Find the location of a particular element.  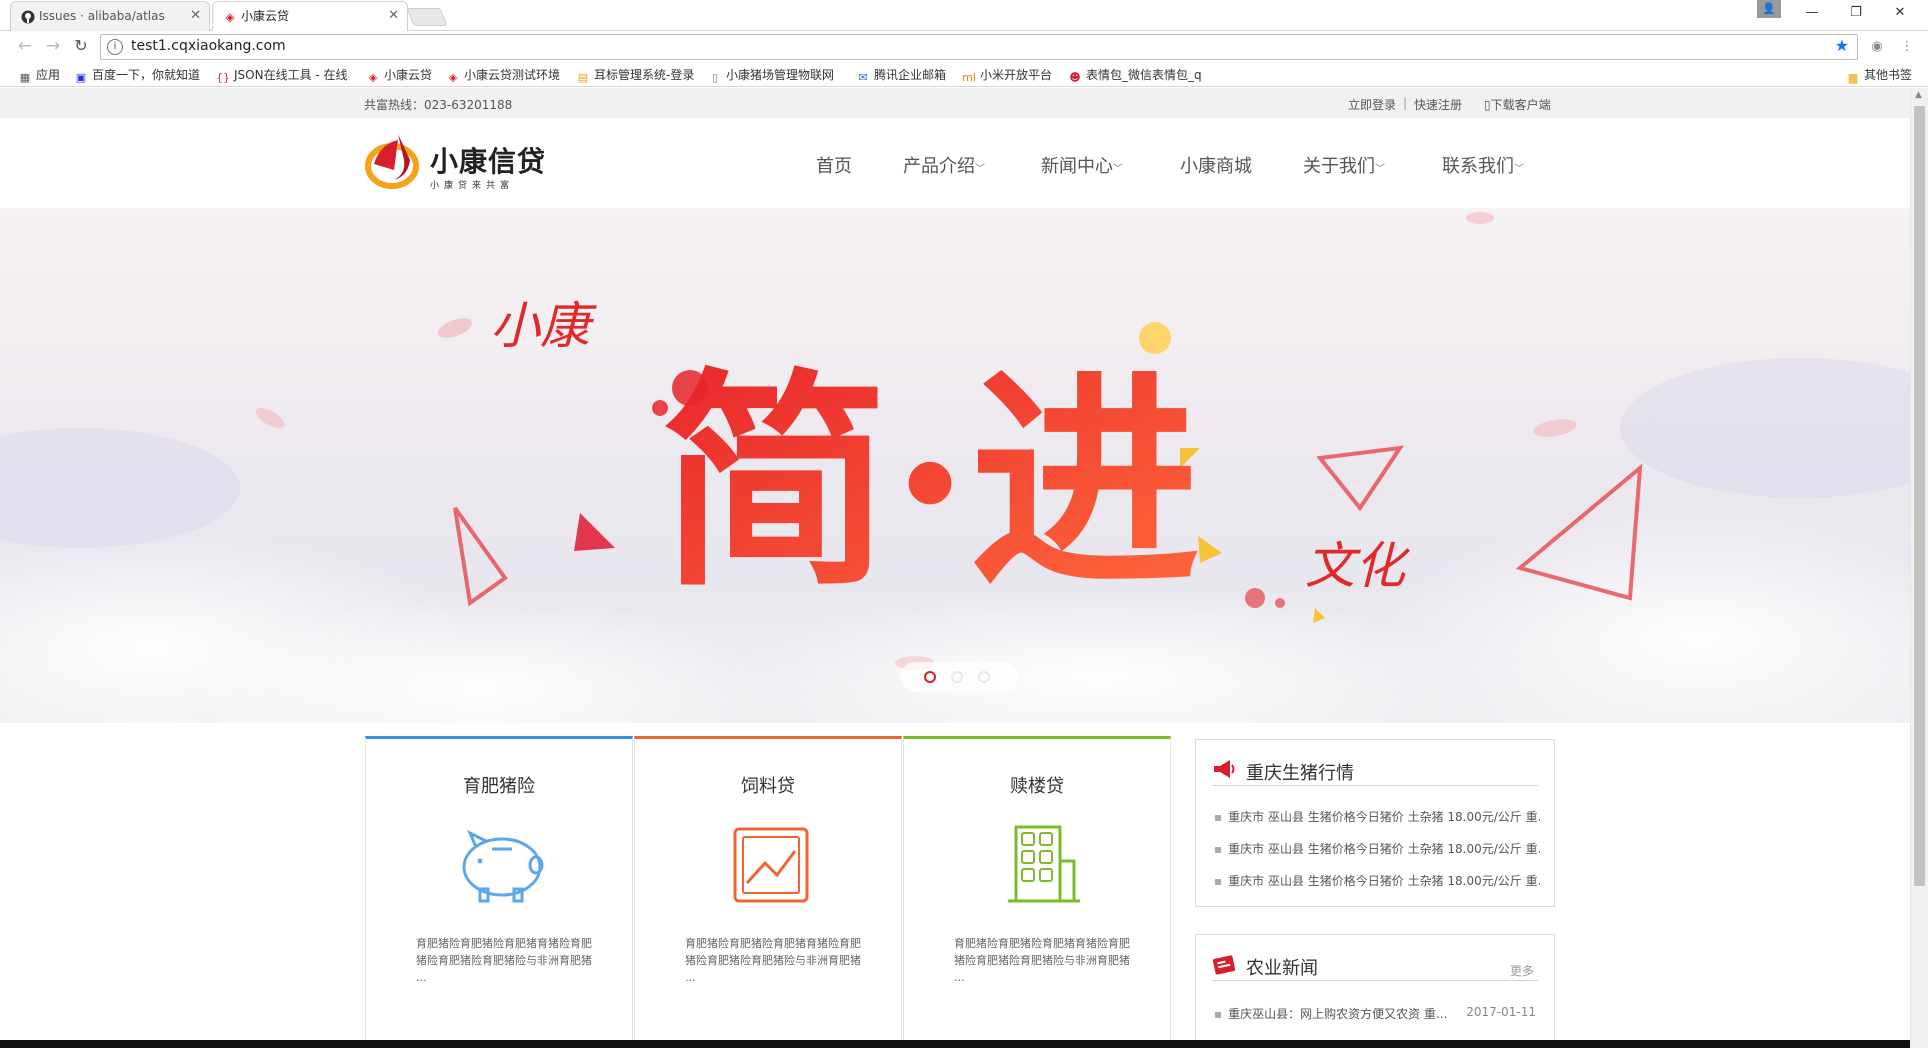

top-info-bar: 共富热线：023-63201188 立即登录 | 快速注册 ▯下载客户端 is located at coordinates (955, 103).